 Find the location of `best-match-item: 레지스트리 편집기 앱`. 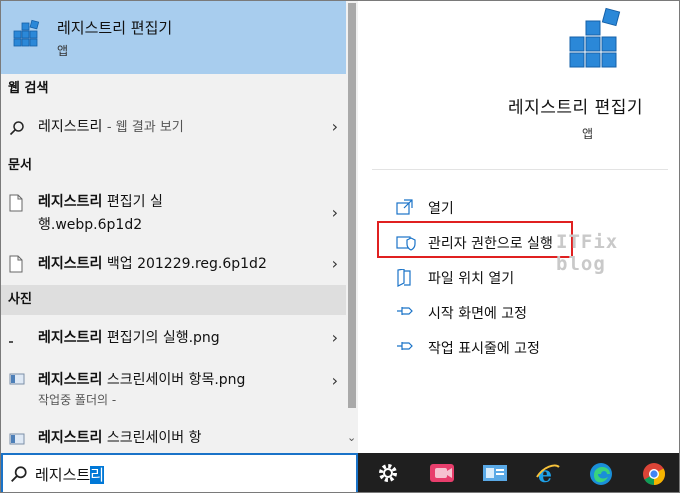

best-match-item: 레지스트리 편집기 앱 is located at coordinates (173, 37).